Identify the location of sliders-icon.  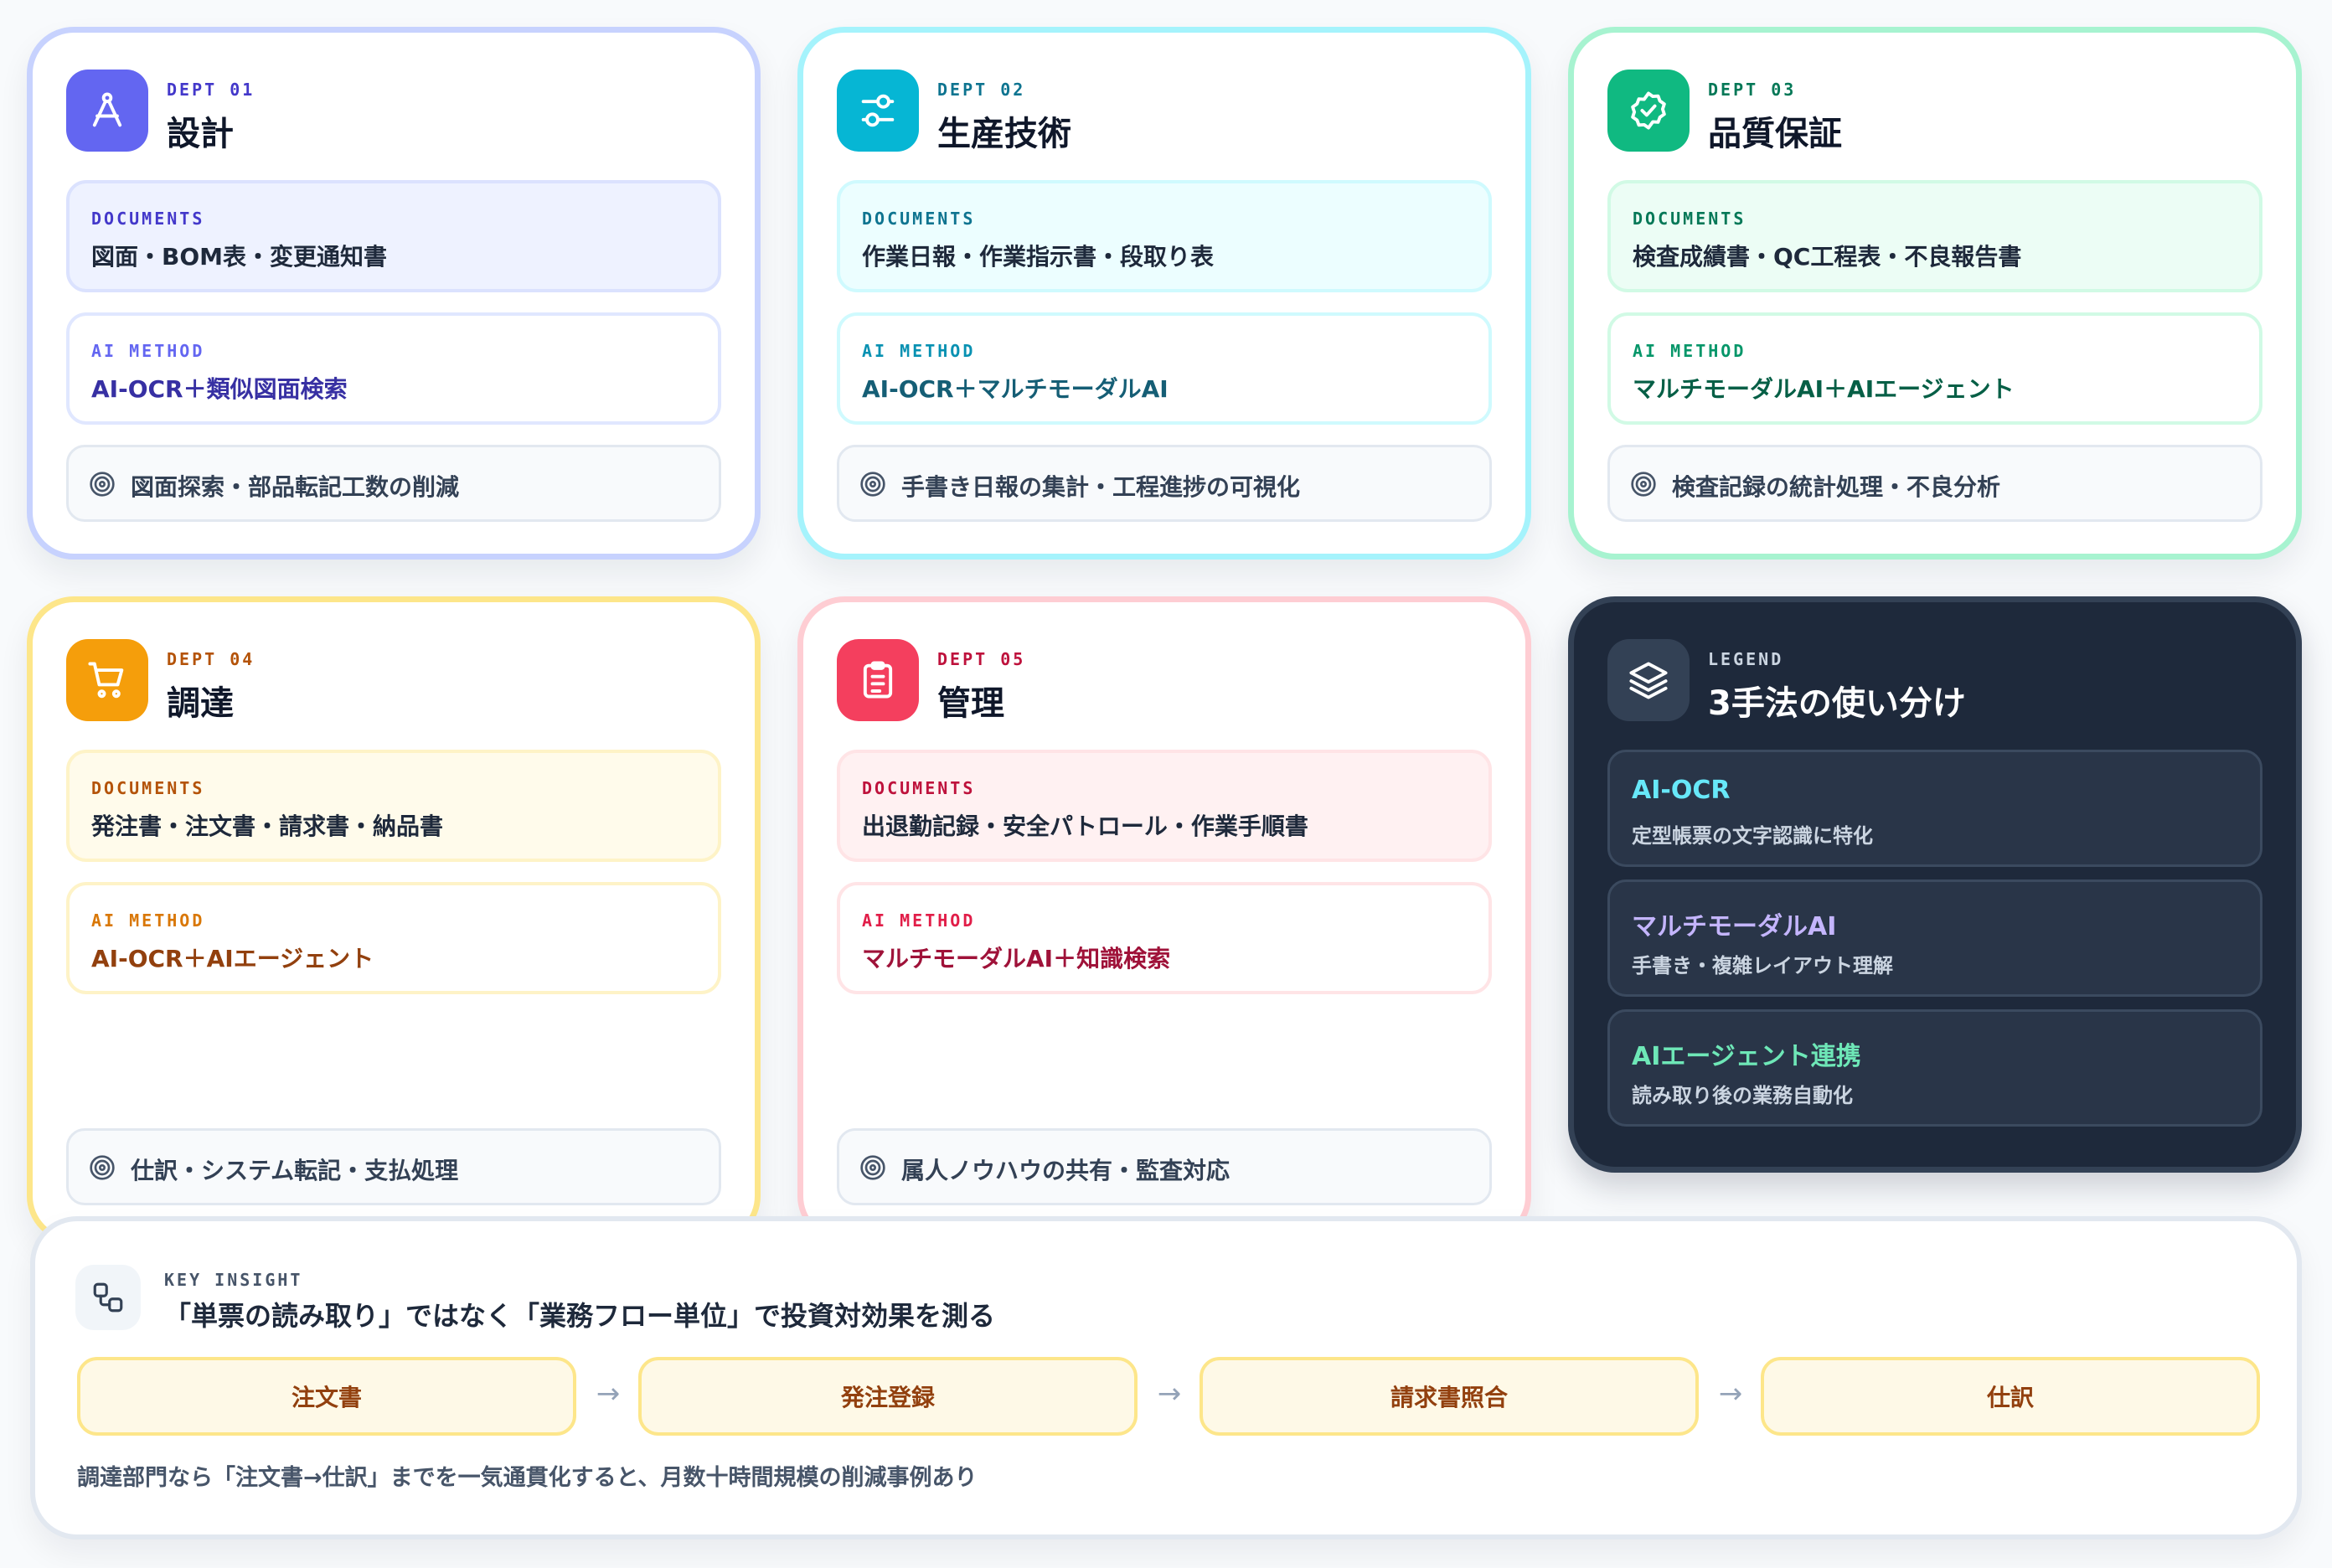
(878, 111).